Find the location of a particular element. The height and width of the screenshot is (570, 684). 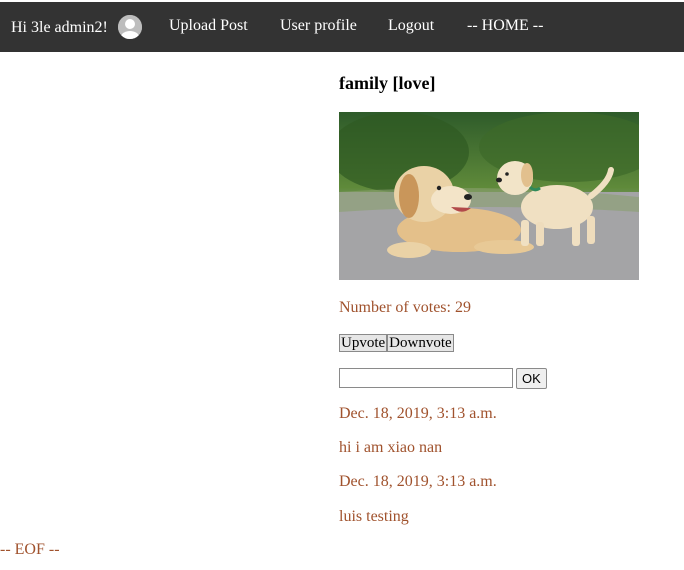

eof-marker: -- EOF -- is located at coordinates (30, 549).